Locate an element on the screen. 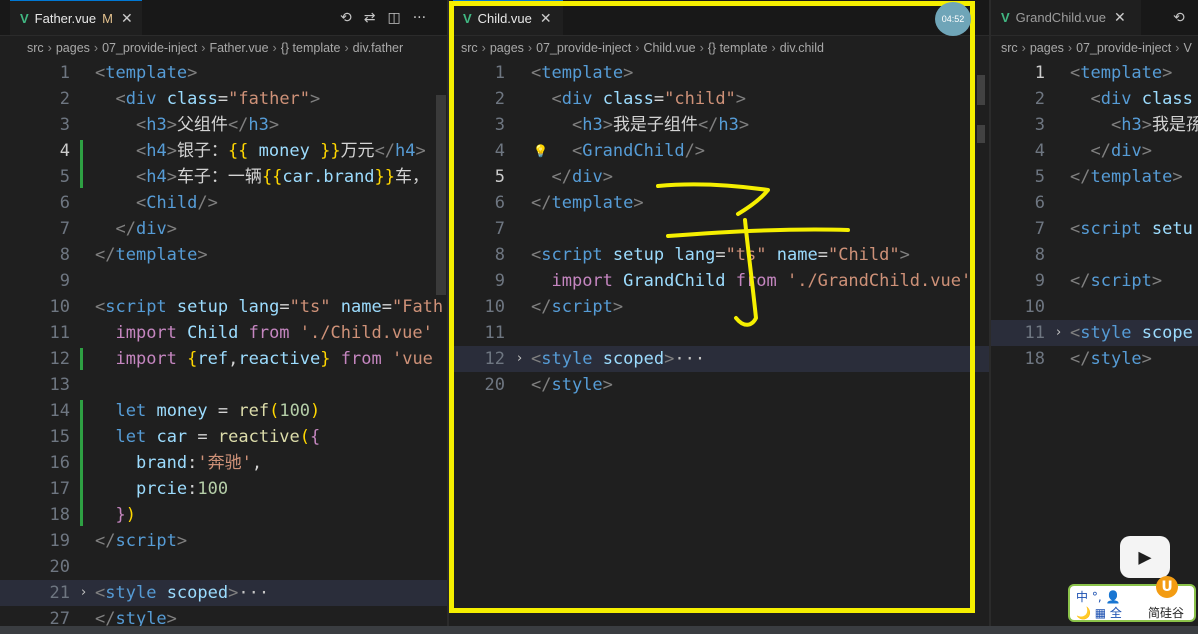 The image size is (1198, 634). line-number: 2 is located at coordinates (1039, 99).